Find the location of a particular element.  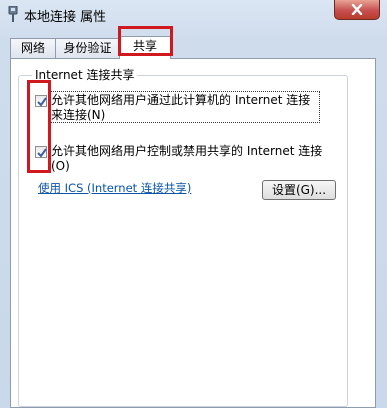

close-button is located at coordinates (357, 10).